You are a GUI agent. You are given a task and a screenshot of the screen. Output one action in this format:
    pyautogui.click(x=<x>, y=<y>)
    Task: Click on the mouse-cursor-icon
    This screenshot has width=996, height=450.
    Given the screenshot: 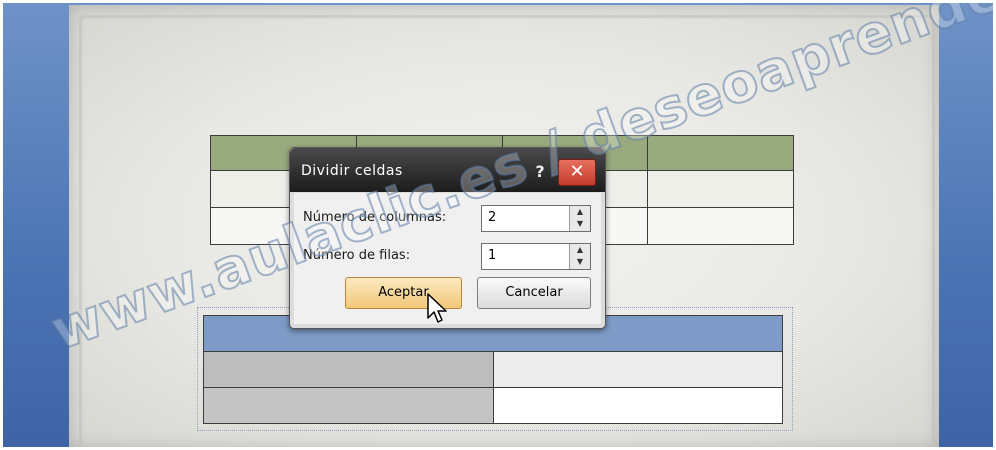 What is the action you would take?
    pyautogui.click(x=437, y=308)
    